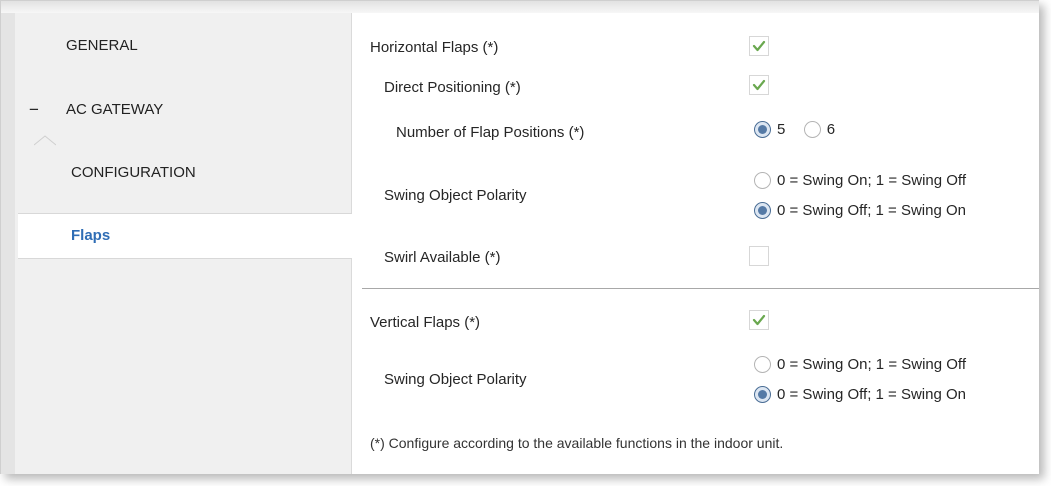 The image size is (1051, 486). Describe the element at coordinates (762, 394) in the screenshot. I see `v-swing-polarity-radio-off-on` at that location.